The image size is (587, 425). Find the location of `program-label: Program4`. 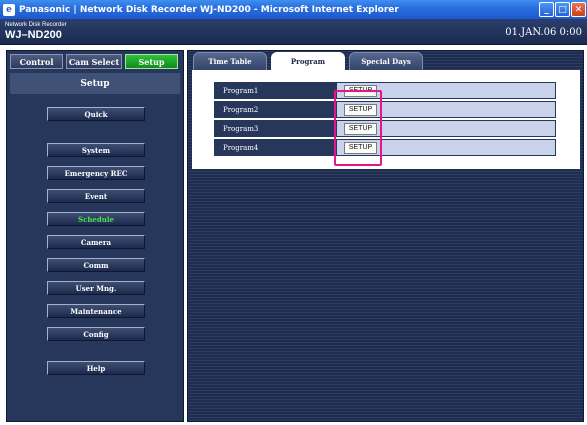

program-label: Program4 is located at coordinates (275, 147).